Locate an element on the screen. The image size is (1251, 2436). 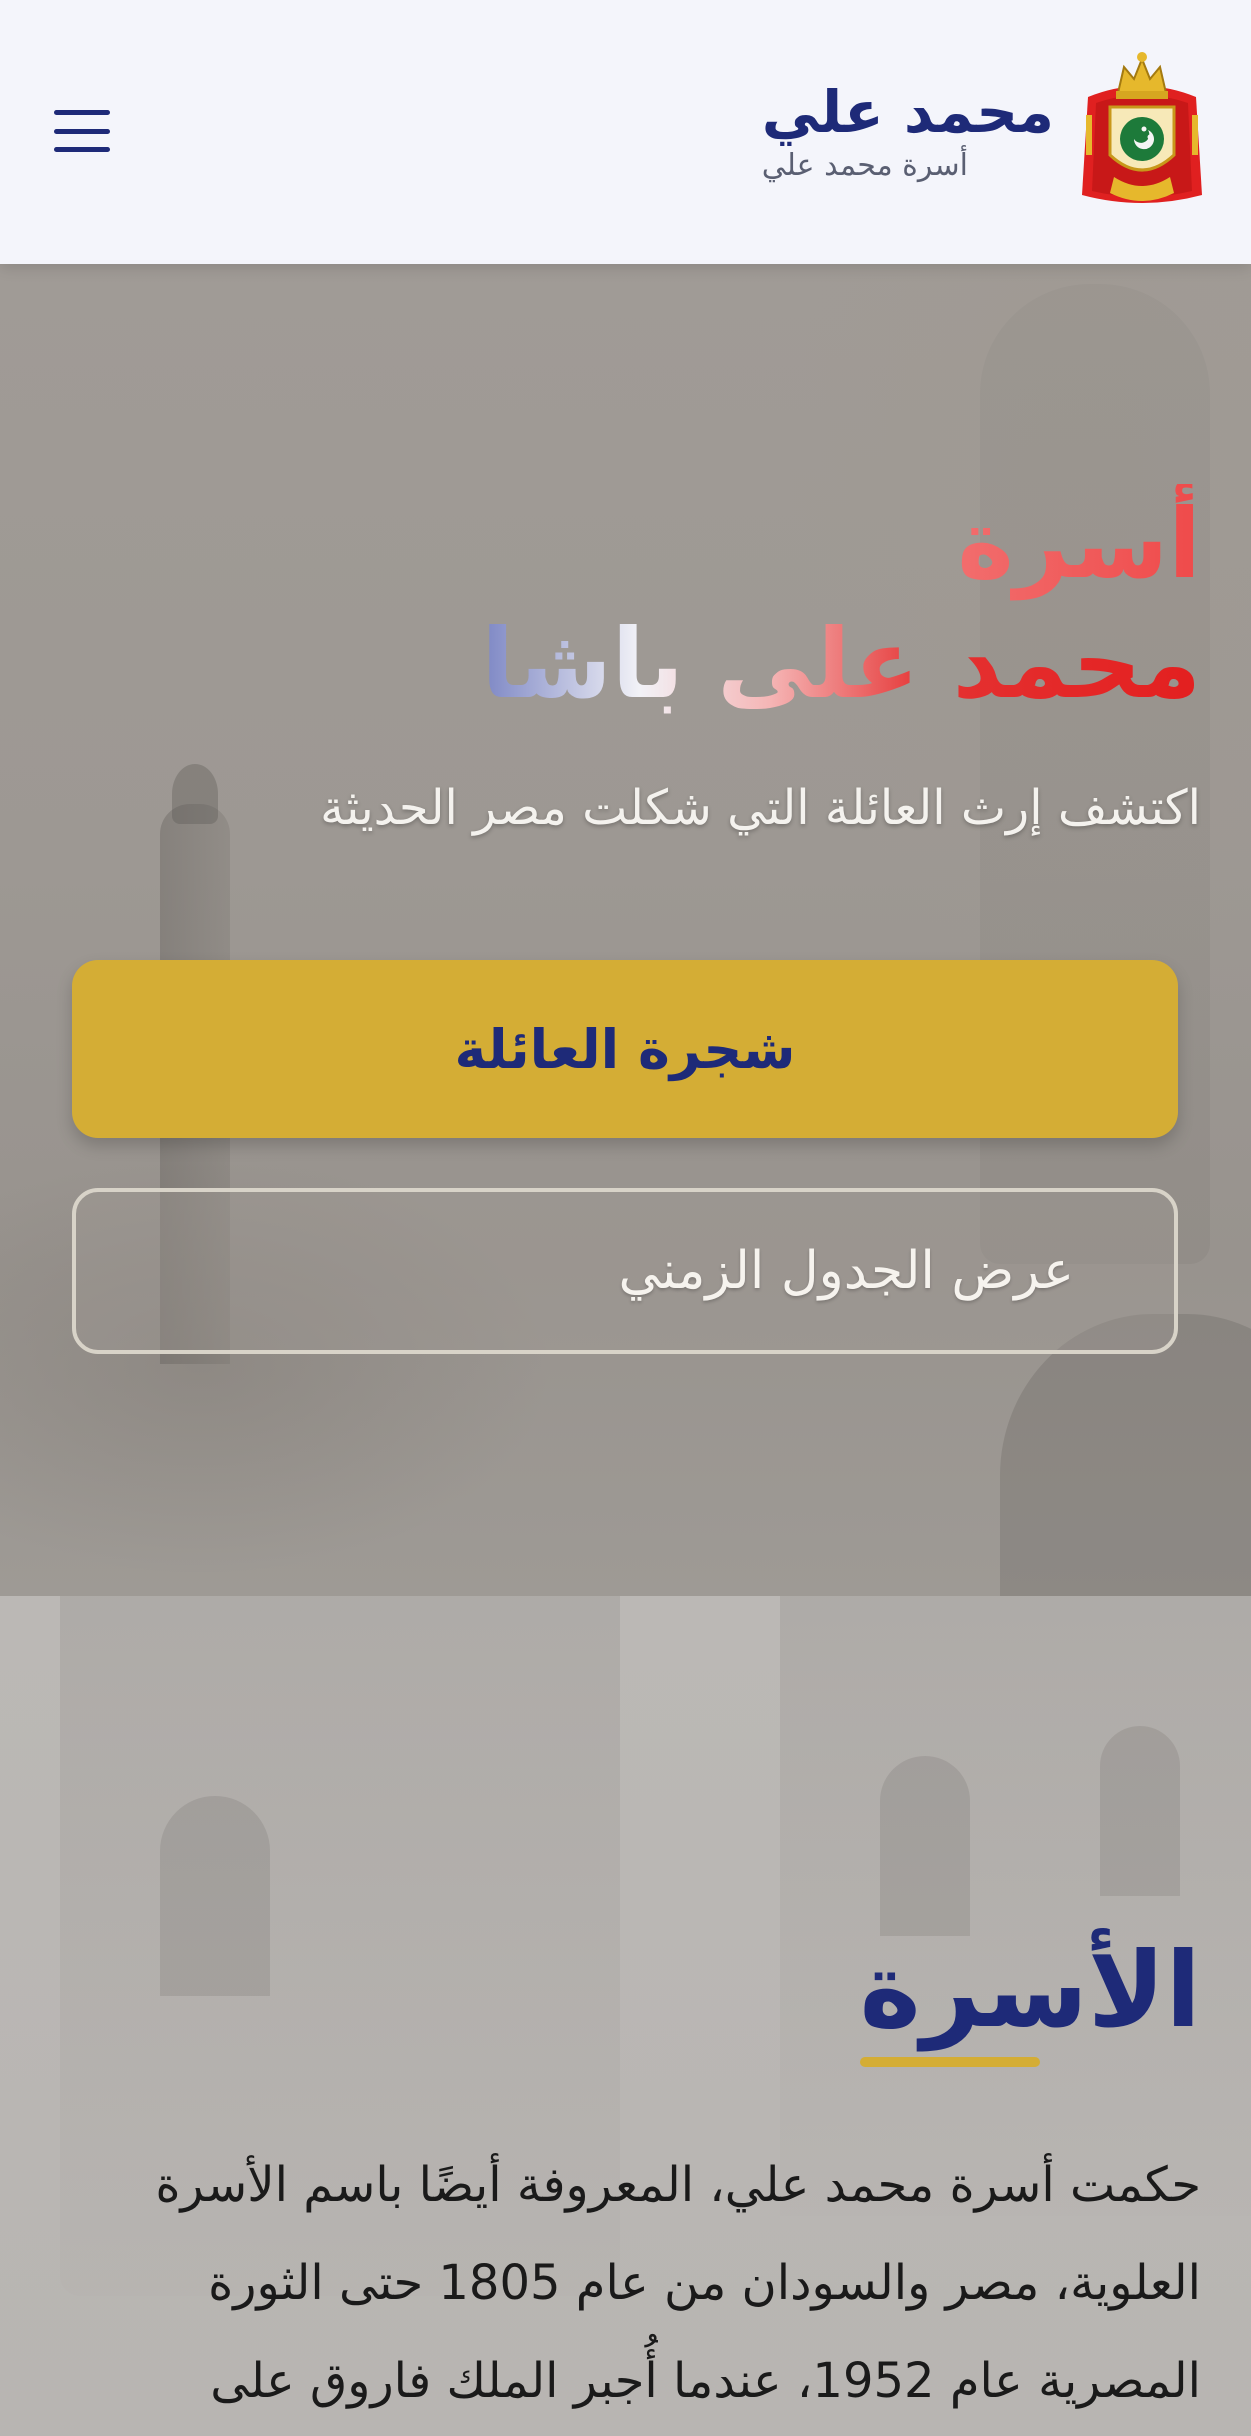
family-heading: الأسرة is located at coordinates (1030, 1997).